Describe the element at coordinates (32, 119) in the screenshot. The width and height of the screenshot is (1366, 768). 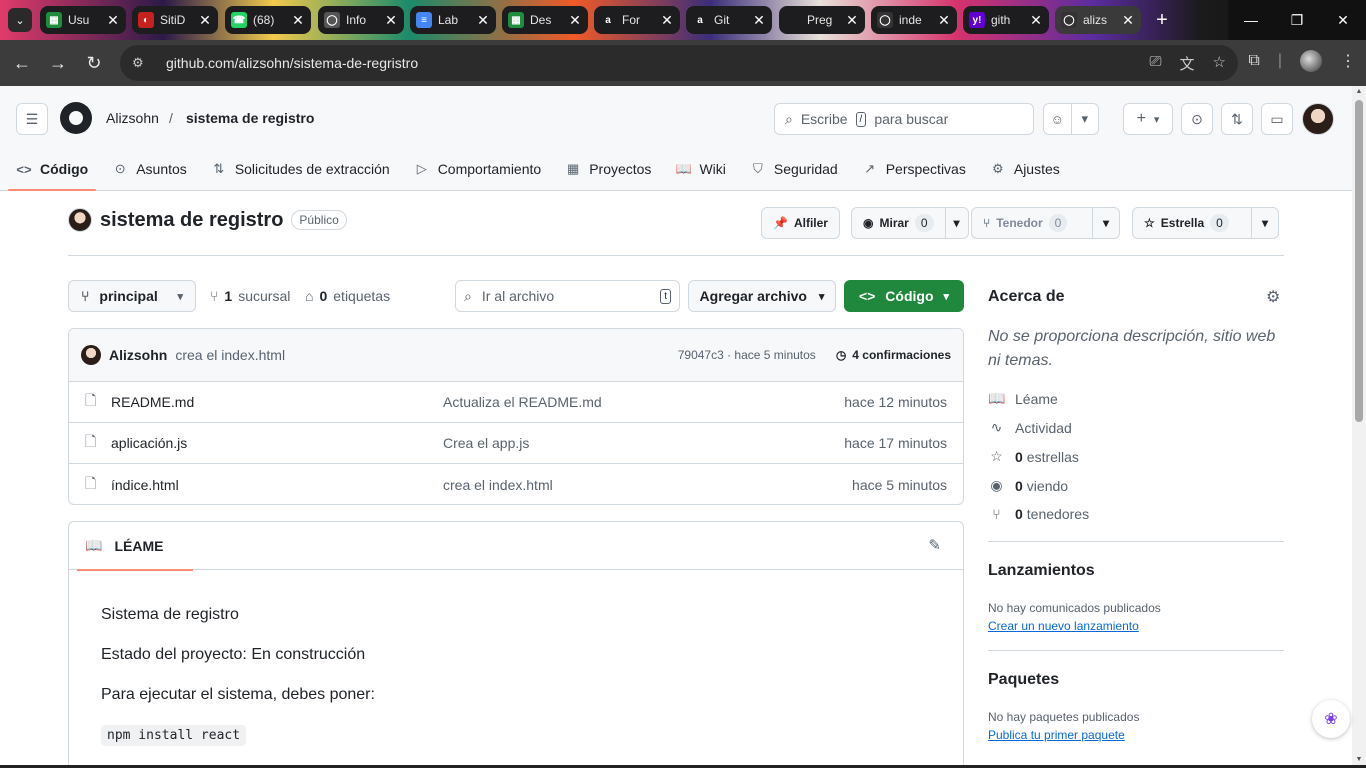
I see `hamburger-menu-button: ☰` at that location.